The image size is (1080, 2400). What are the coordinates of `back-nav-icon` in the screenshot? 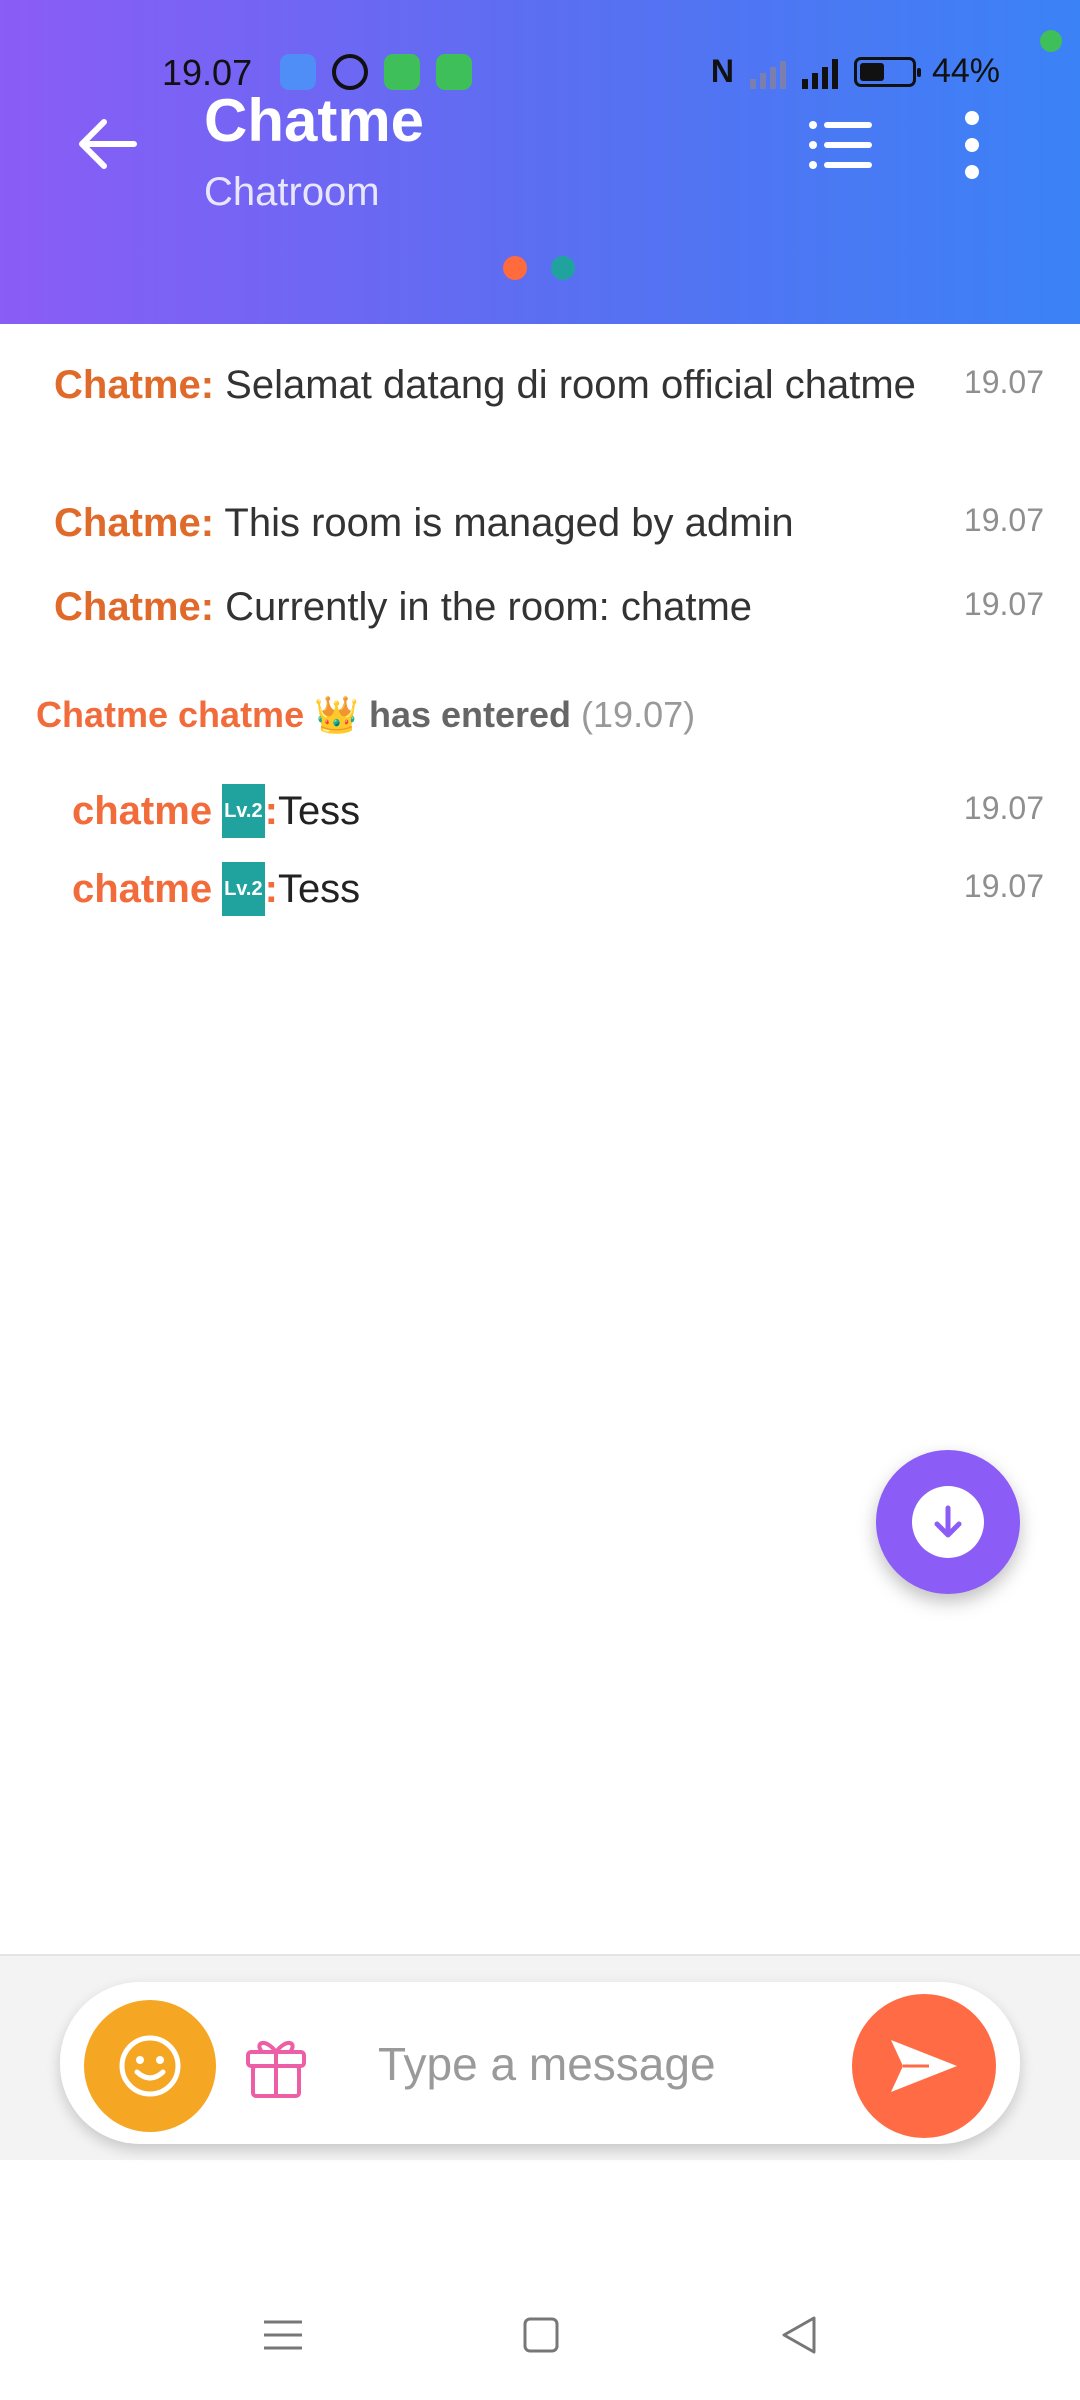 It's located at (799, 2335).